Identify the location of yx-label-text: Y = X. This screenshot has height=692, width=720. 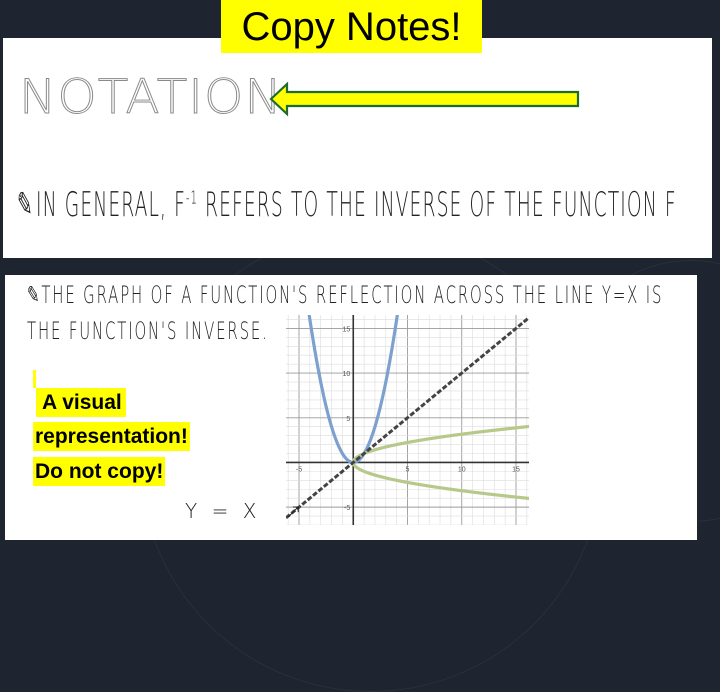
(223, 511).